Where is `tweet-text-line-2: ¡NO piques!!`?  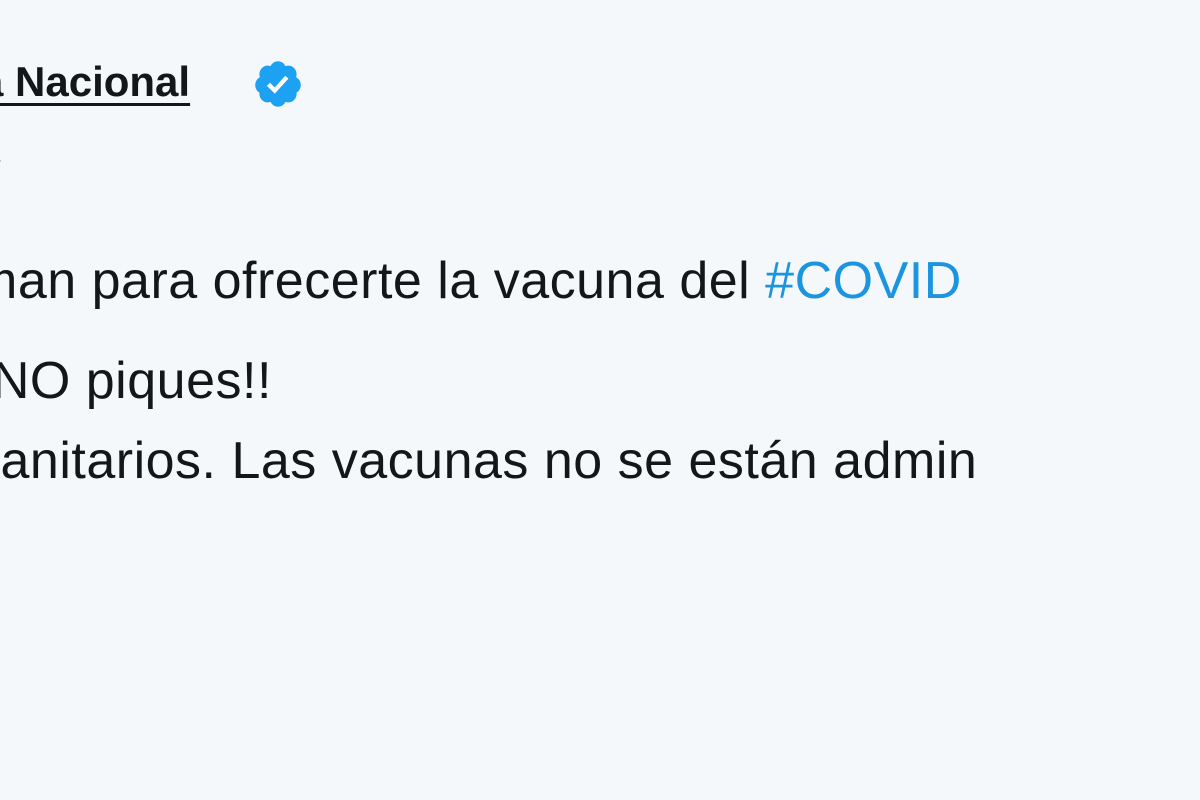
tweet-text-line-2: ¡NO piques!! is located at coordinates (136, 381).